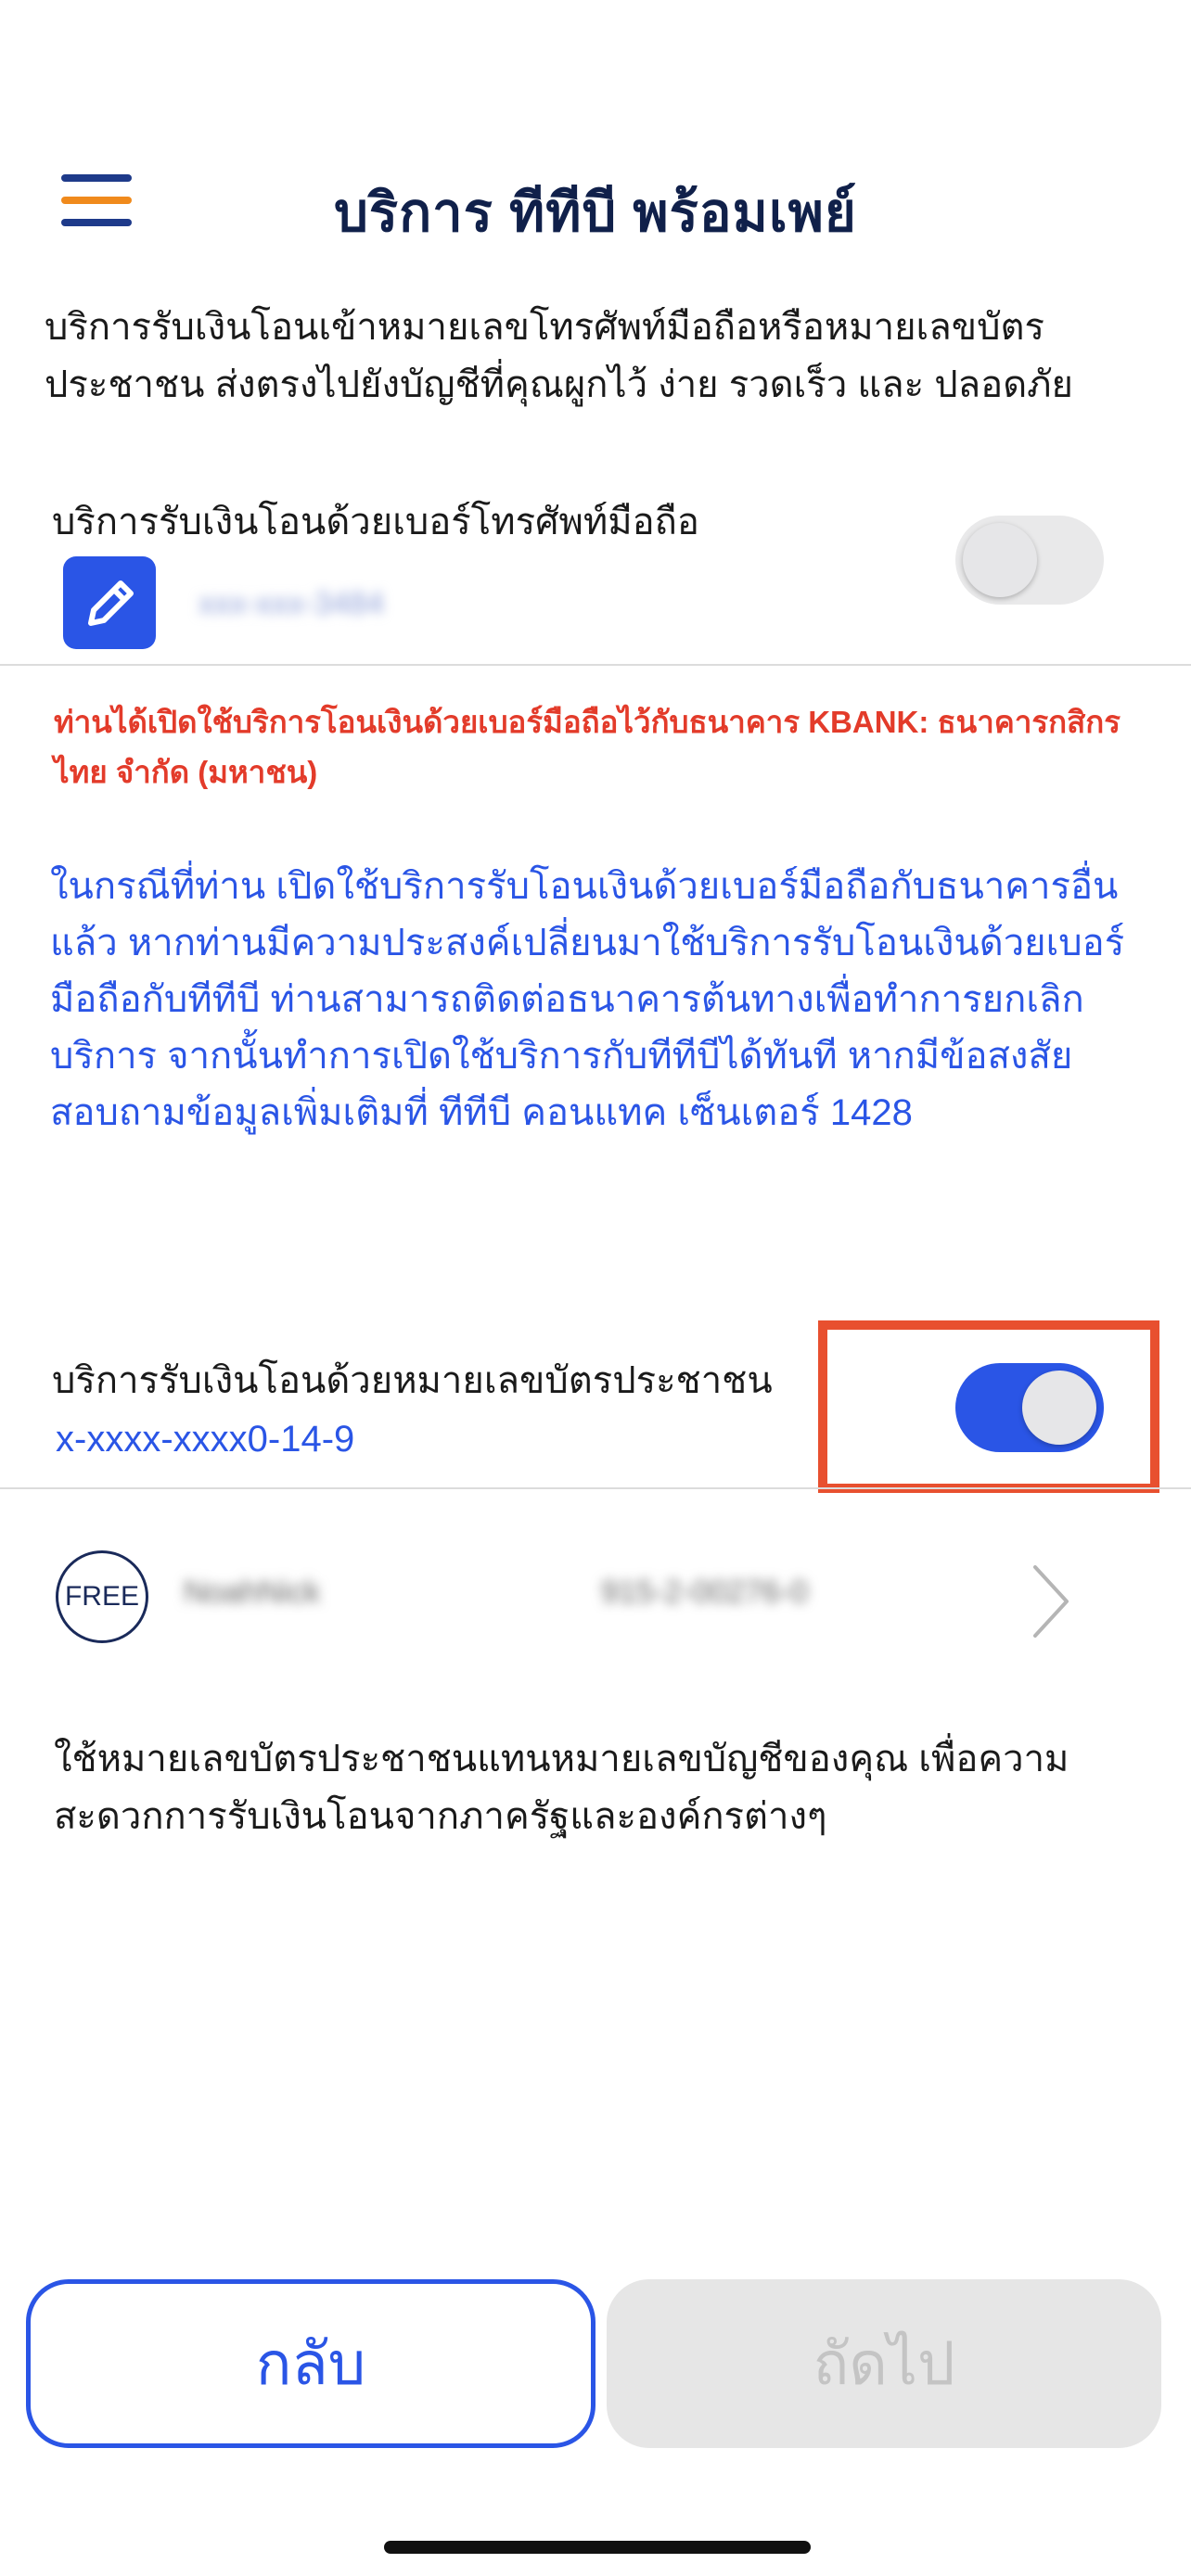 Image resolution: width=1191 pixels, height=2576 pixels. Describe the element at coordinates (595, 1594) in the screenshot. I see `account-row: FREE NoahNick 915-2-00276-0` at that location.